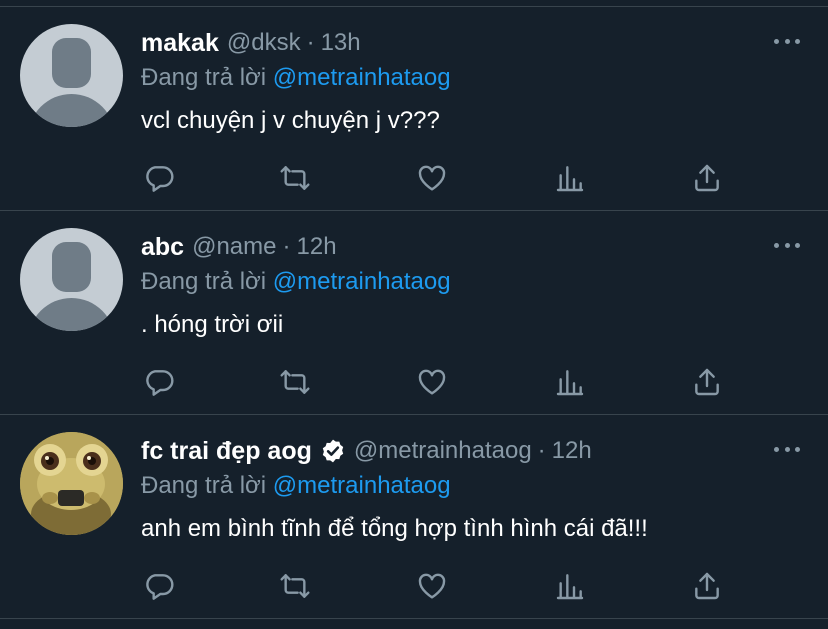 This screenshot has height=629, width=828. What do you see at coordinates (414, 3) in the screenshot?
I see `top-divider` at bounding box center [414, 3].